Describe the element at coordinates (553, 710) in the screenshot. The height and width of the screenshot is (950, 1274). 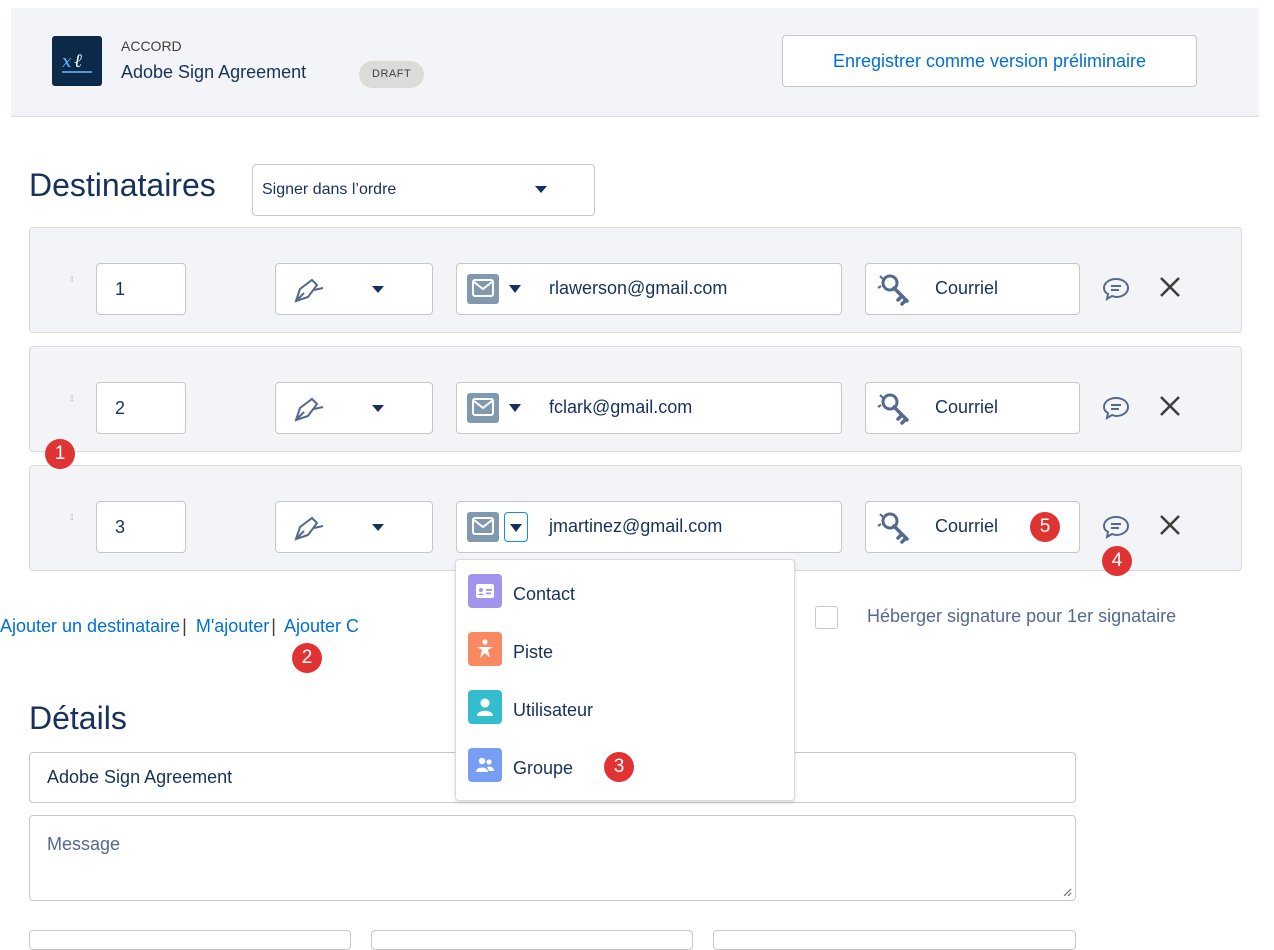
I see `menu-item-label: Utilisateur` at that location.